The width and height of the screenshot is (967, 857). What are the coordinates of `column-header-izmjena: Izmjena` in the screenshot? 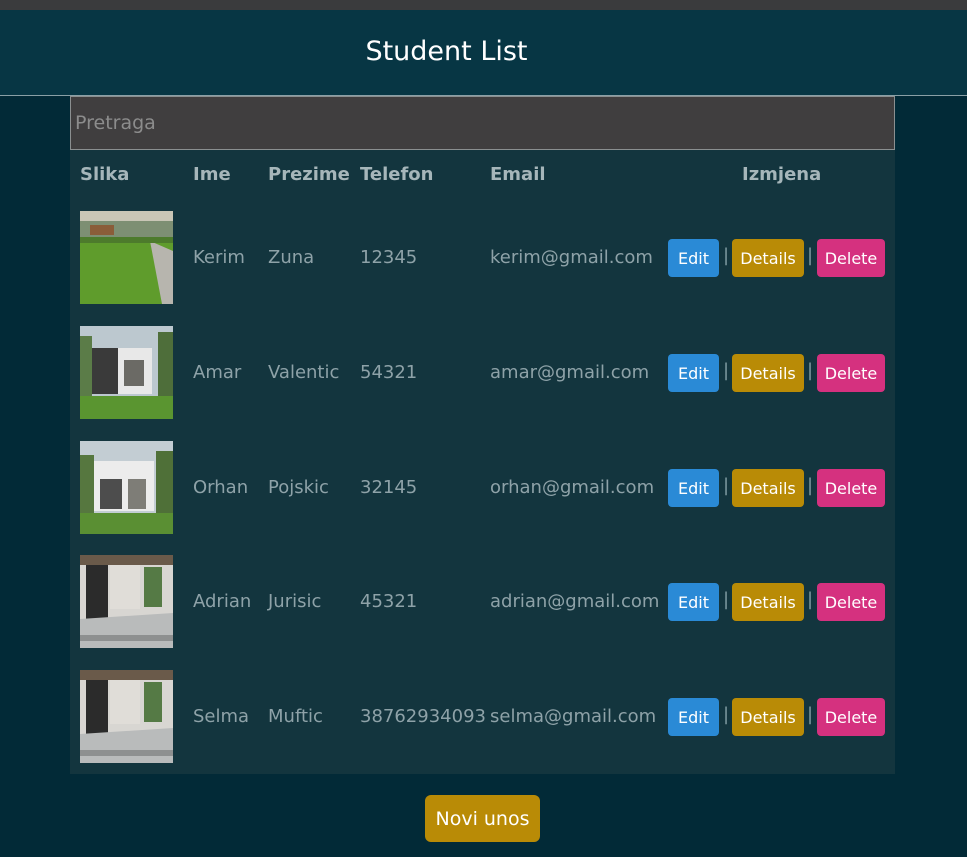 It's located at (782, 174).